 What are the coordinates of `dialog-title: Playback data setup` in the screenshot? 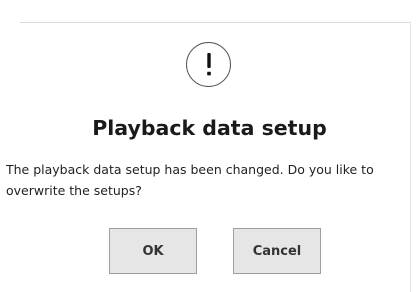 It's located at (209, 128).